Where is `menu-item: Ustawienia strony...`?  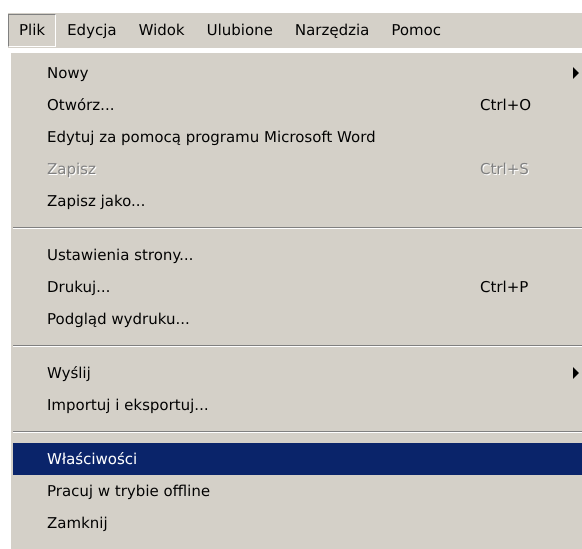
menu-item: Ustawienia strony... is located at coordinates (297, 255).